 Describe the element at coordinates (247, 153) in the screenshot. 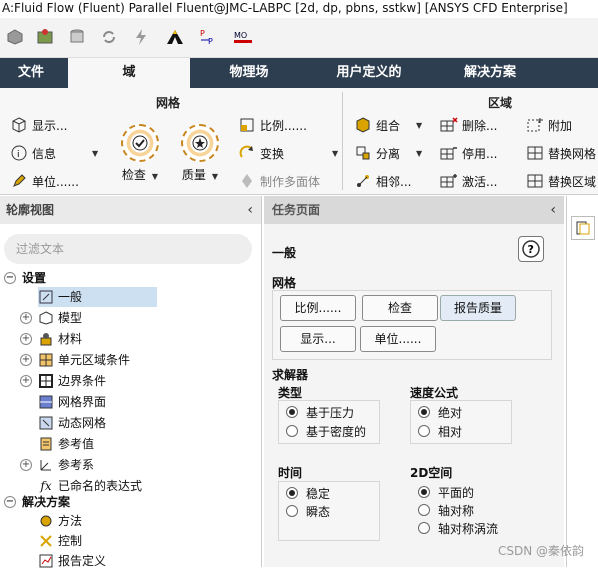

I see `transform-icon` at that location.